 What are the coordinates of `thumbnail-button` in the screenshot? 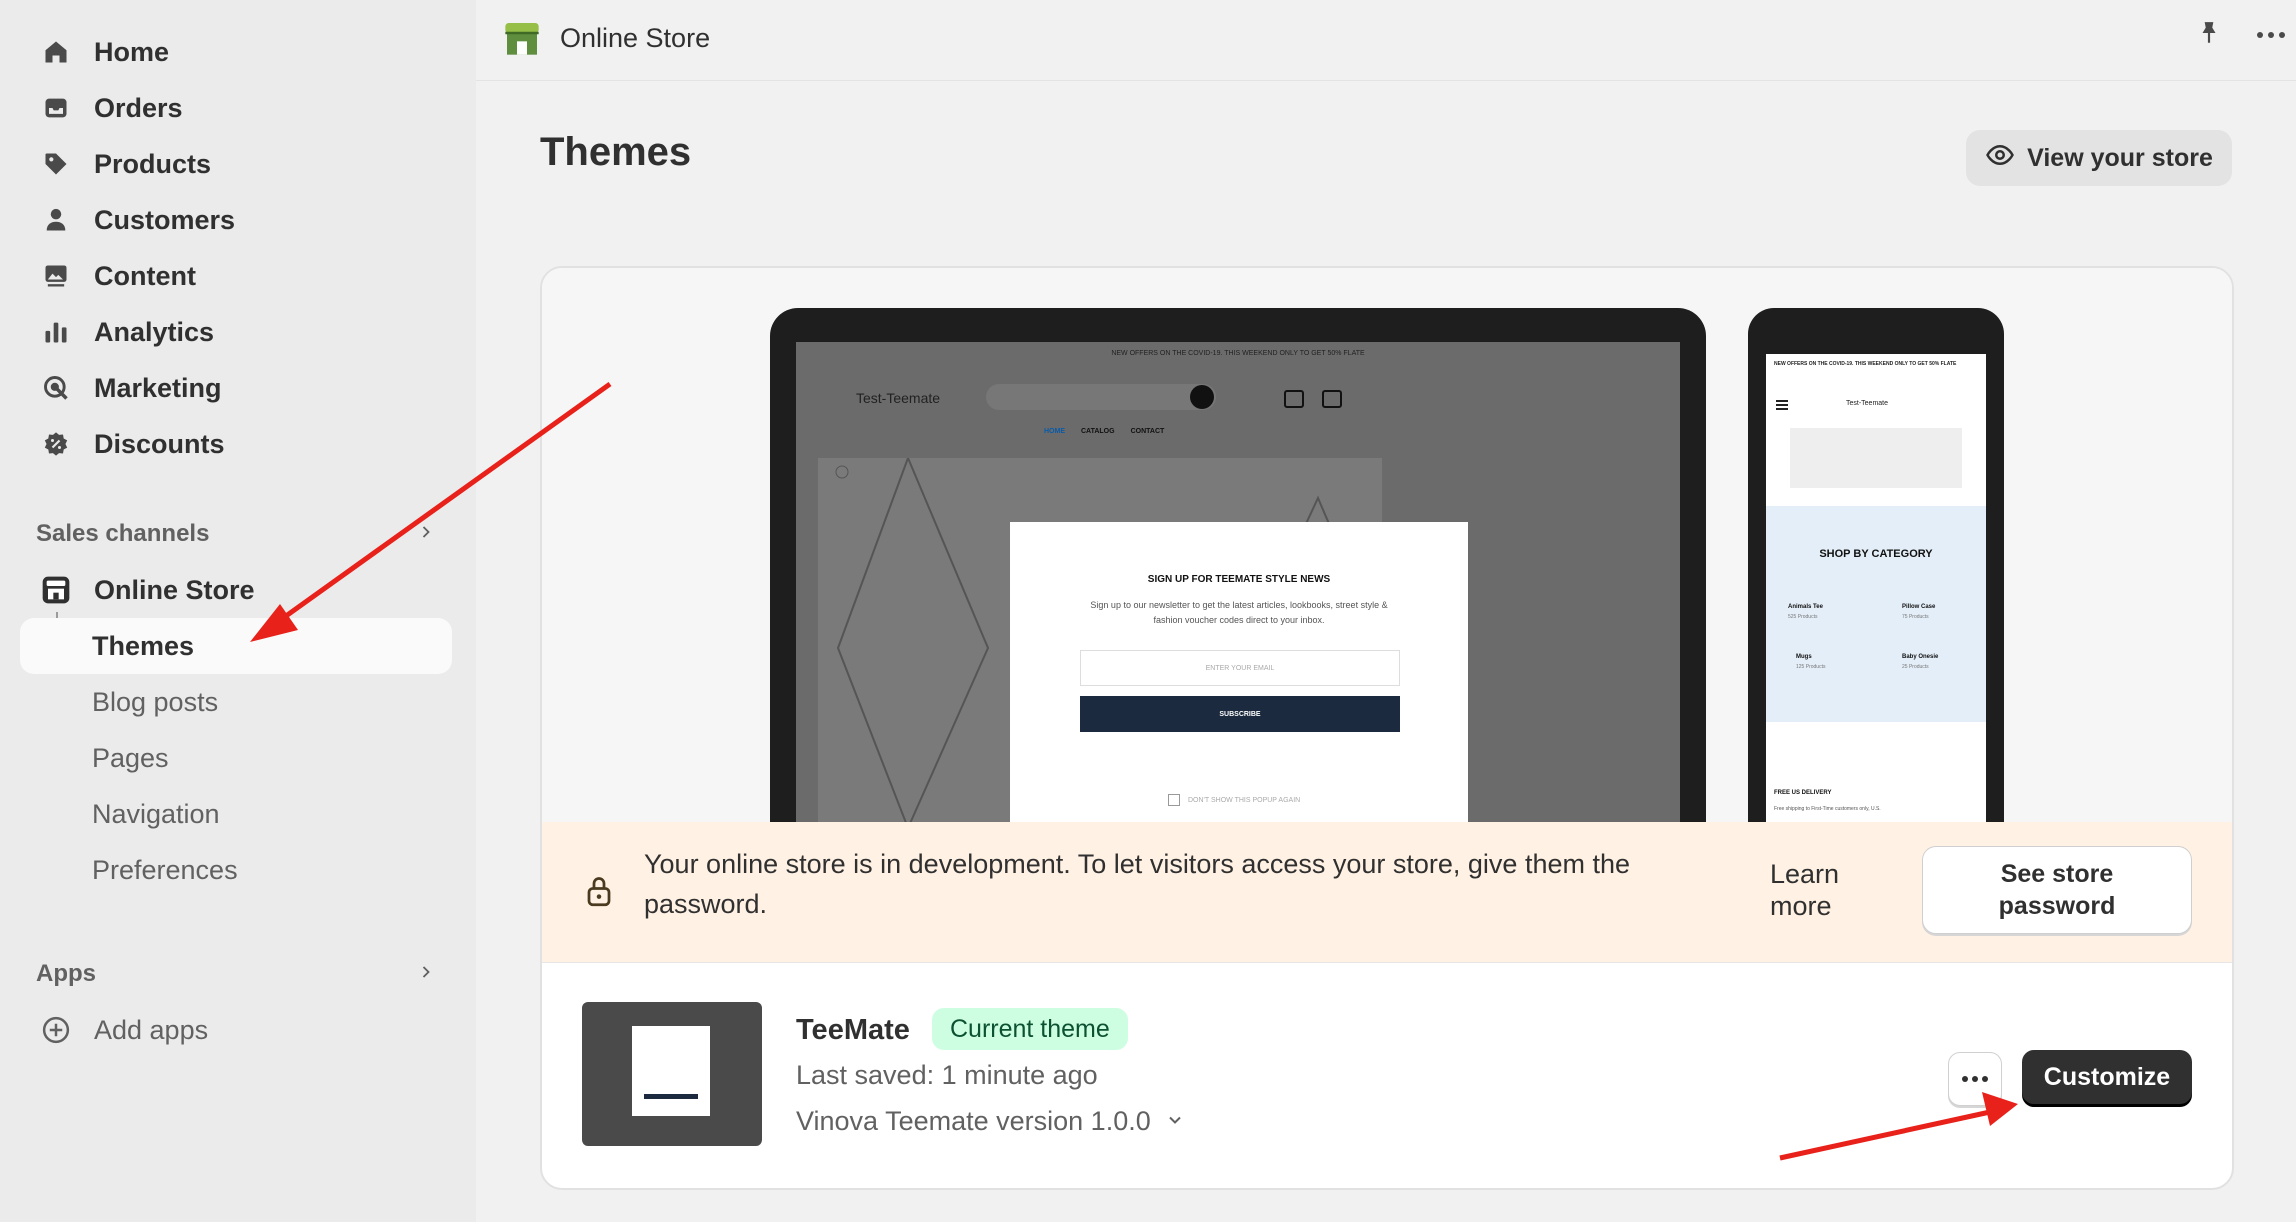 It's located at (671, 1096).